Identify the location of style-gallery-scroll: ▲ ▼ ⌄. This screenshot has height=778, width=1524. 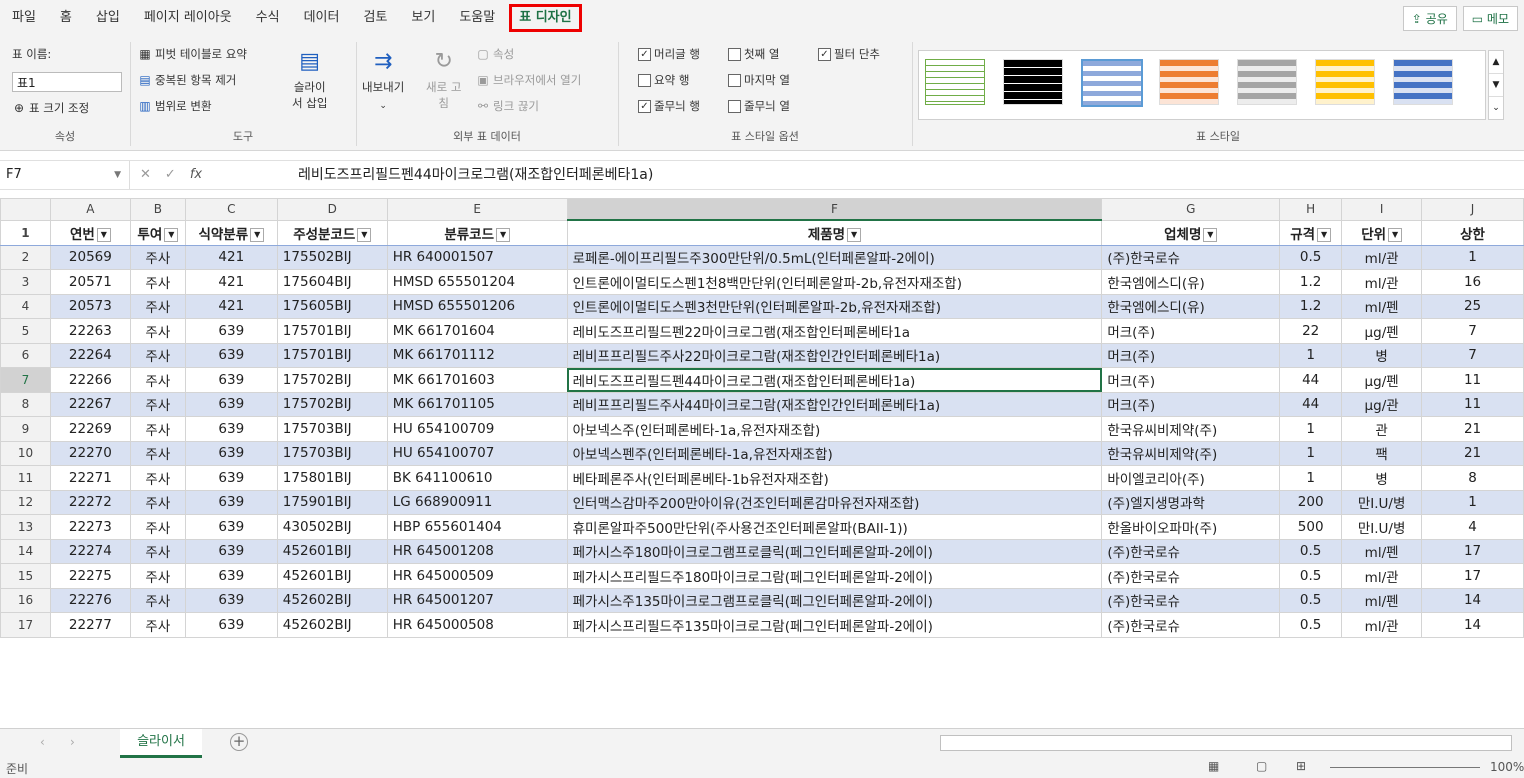
(1496, 85).